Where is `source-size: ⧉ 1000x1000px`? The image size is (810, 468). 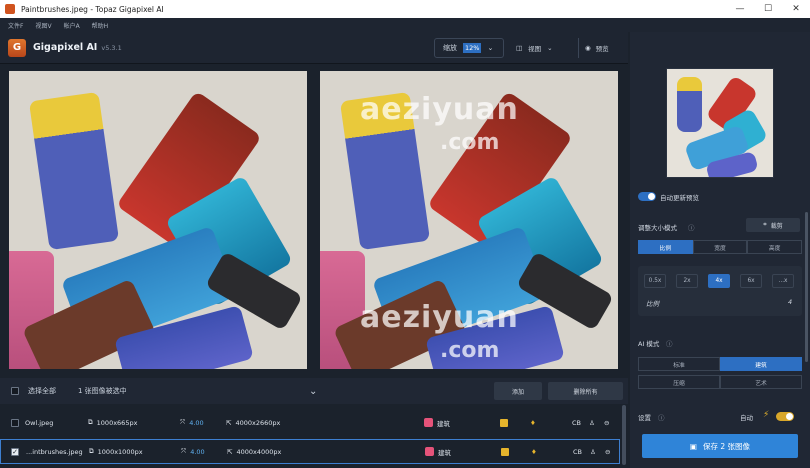 source-size: ⧉ 1000x1000px is located at coordinates (116, 451).